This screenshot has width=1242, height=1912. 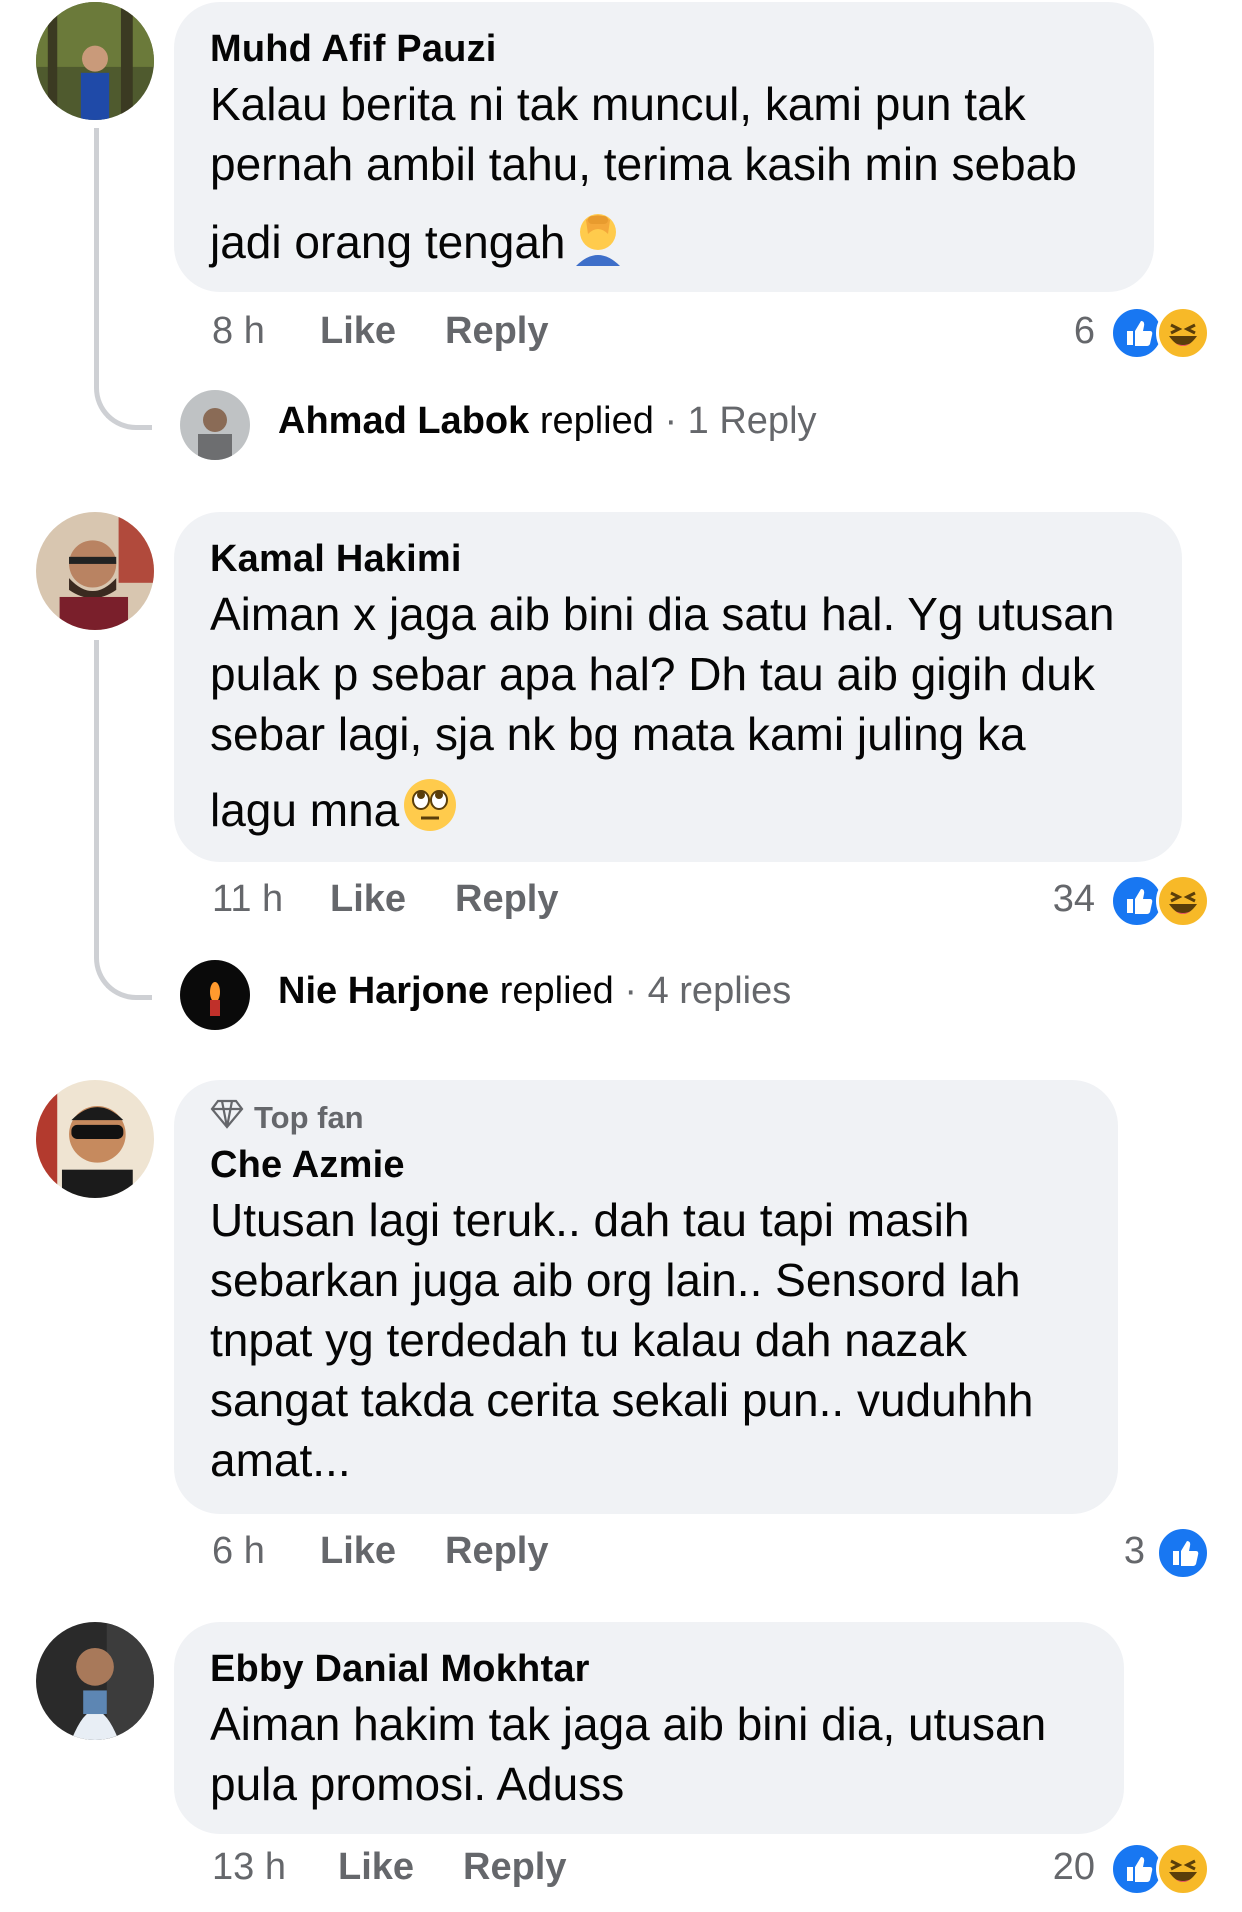 I want to click on reaction-count: 20, so click(x=1057, y=1867).